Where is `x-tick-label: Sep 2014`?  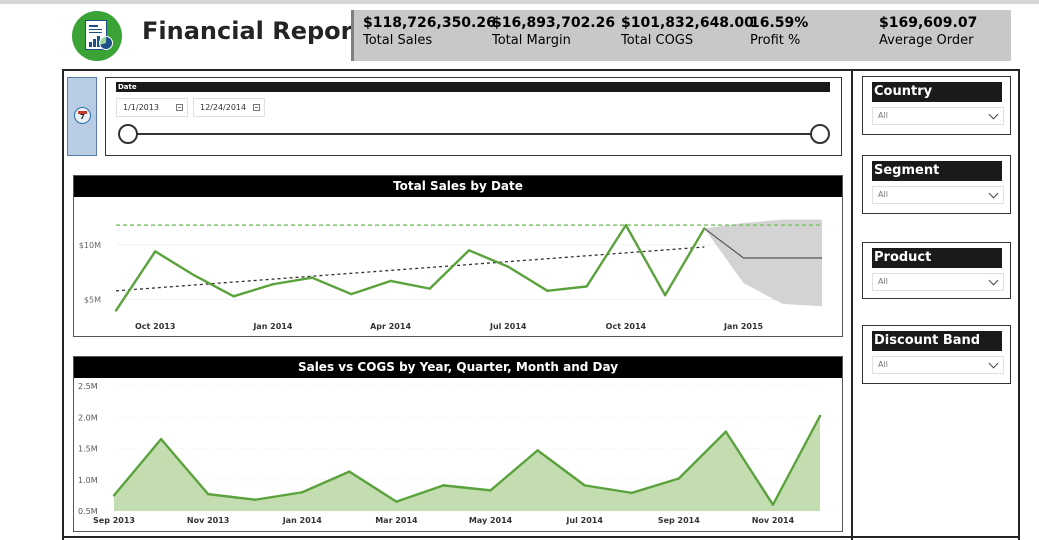
x-tick-label: Sep 2014 is located at coordinates (679, 520).